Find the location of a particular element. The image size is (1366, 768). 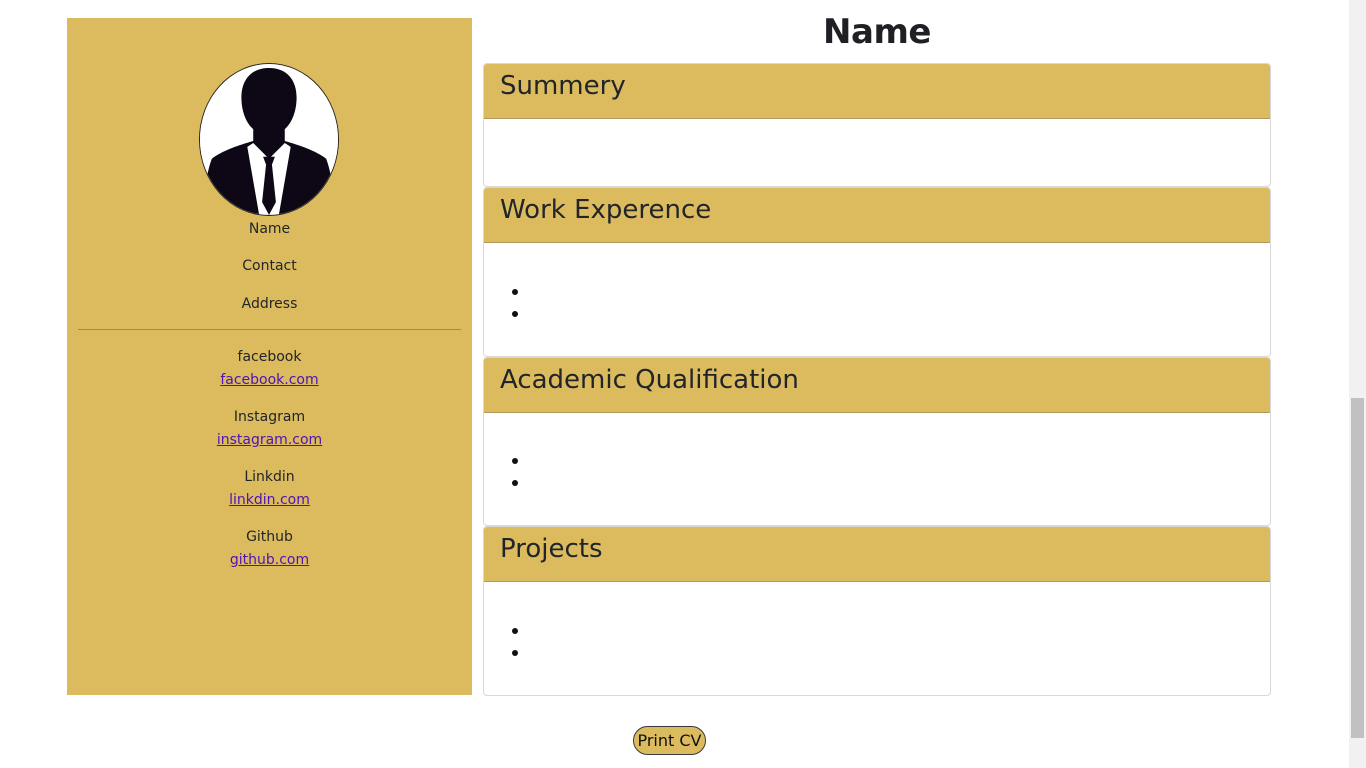

academic-heading: Academic Qualification is located at coordinates (877, 385).